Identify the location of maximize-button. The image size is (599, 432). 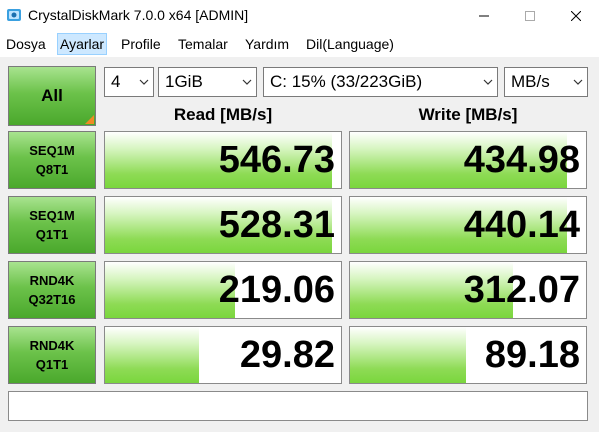
(530, 15).